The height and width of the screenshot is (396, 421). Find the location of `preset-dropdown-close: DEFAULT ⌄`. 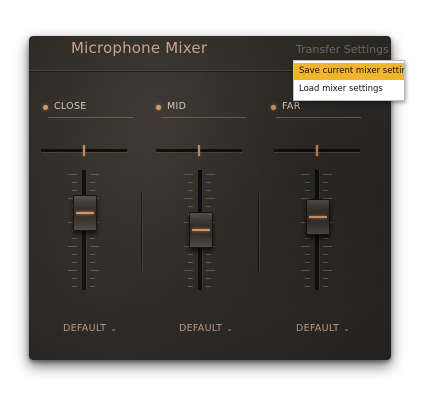

preset-dropdown-close: DEFAULT ⌄ is located at coordinates (90, 328).